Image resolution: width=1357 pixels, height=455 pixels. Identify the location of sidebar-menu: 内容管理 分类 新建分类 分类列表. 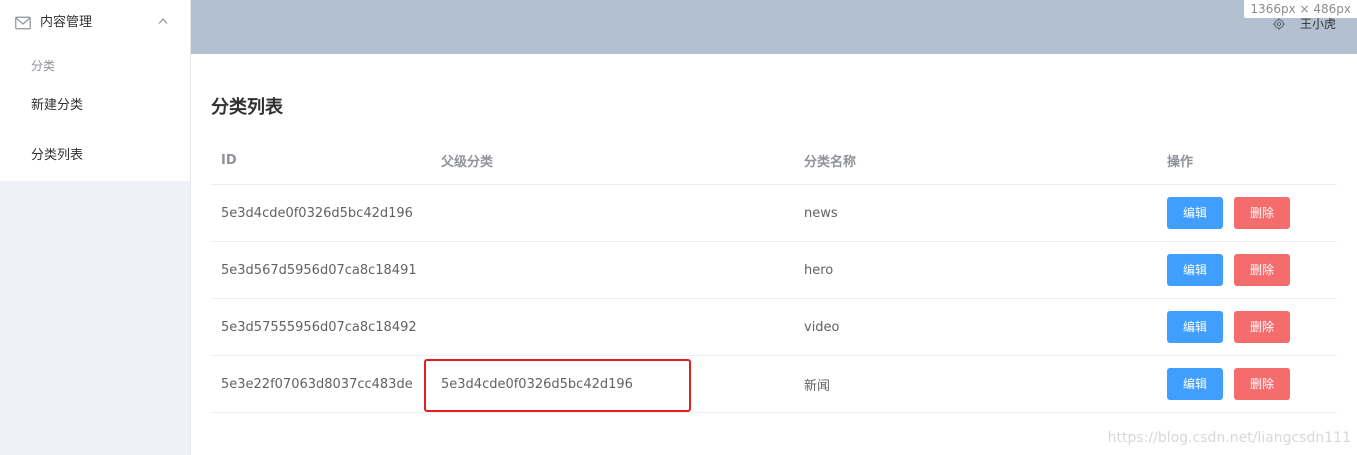
(95, 90).